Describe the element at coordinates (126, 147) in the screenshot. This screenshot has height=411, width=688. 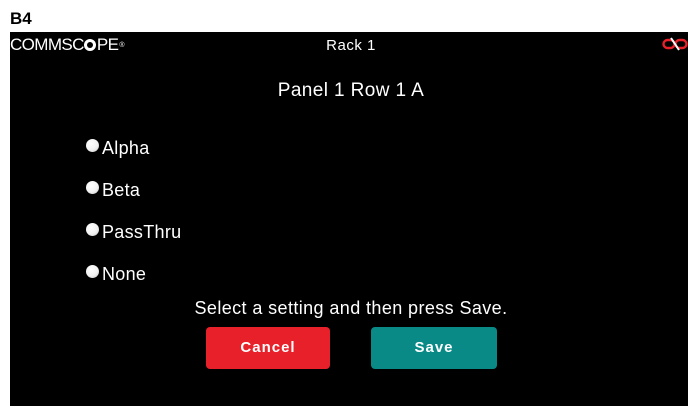
I see `option-label: Alpha` at that location.